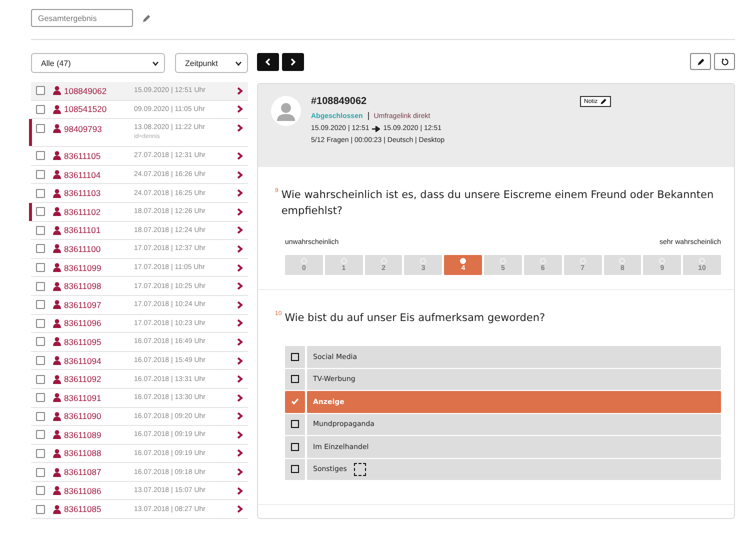 The height and width of the screenshot is (541, 750). Describe the element at coordinates (99, 323) in the screenshot. I see `response-id: 83611096` at that location.